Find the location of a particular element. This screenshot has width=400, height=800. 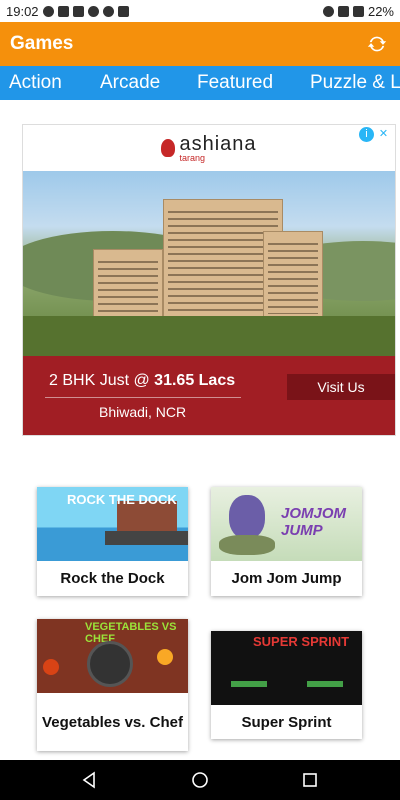

game-card-vegetables-vs-chef: VEGETABLES VS CHEF Vegetables vs. Chef is located at coordinates (112, 685).